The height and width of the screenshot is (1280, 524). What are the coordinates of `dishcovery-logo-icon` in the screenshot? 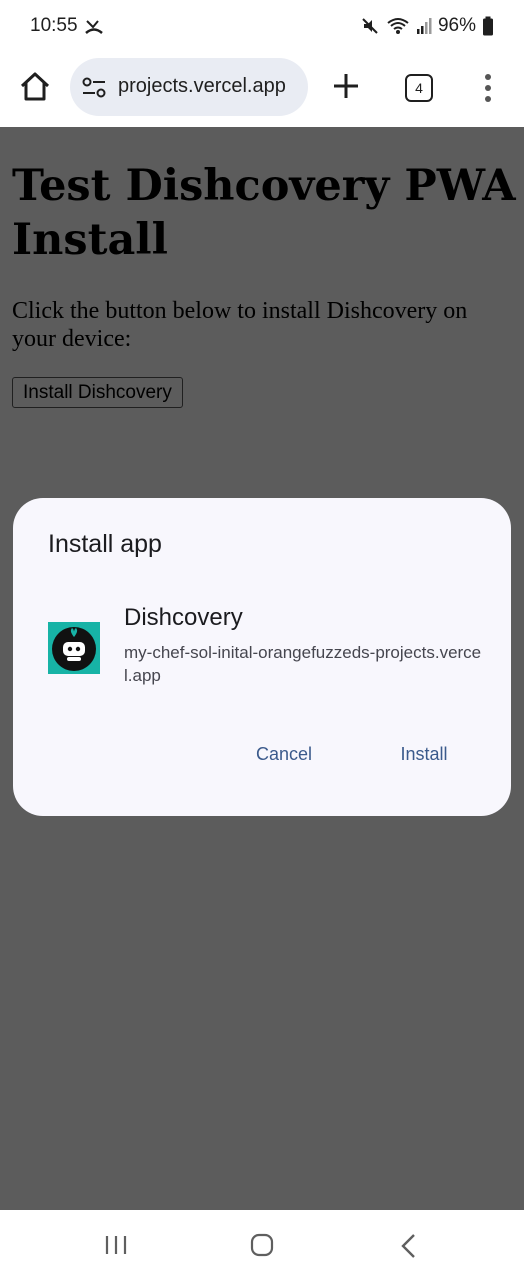 It's located at (74, 649).